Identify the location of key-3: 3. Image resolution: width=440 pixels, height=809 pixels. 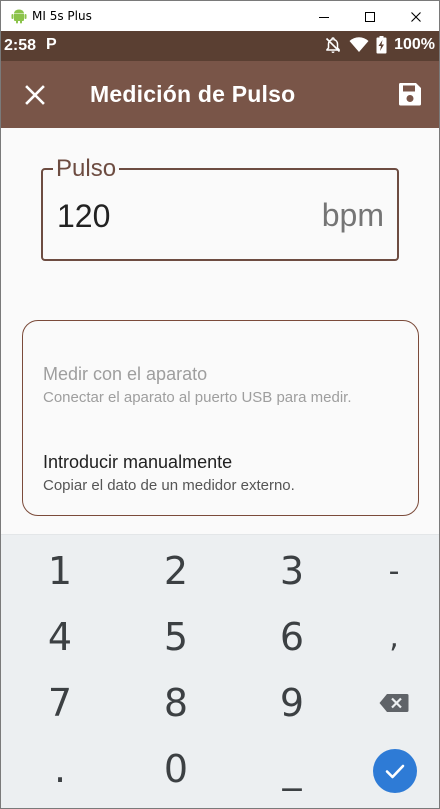
(292, 571).